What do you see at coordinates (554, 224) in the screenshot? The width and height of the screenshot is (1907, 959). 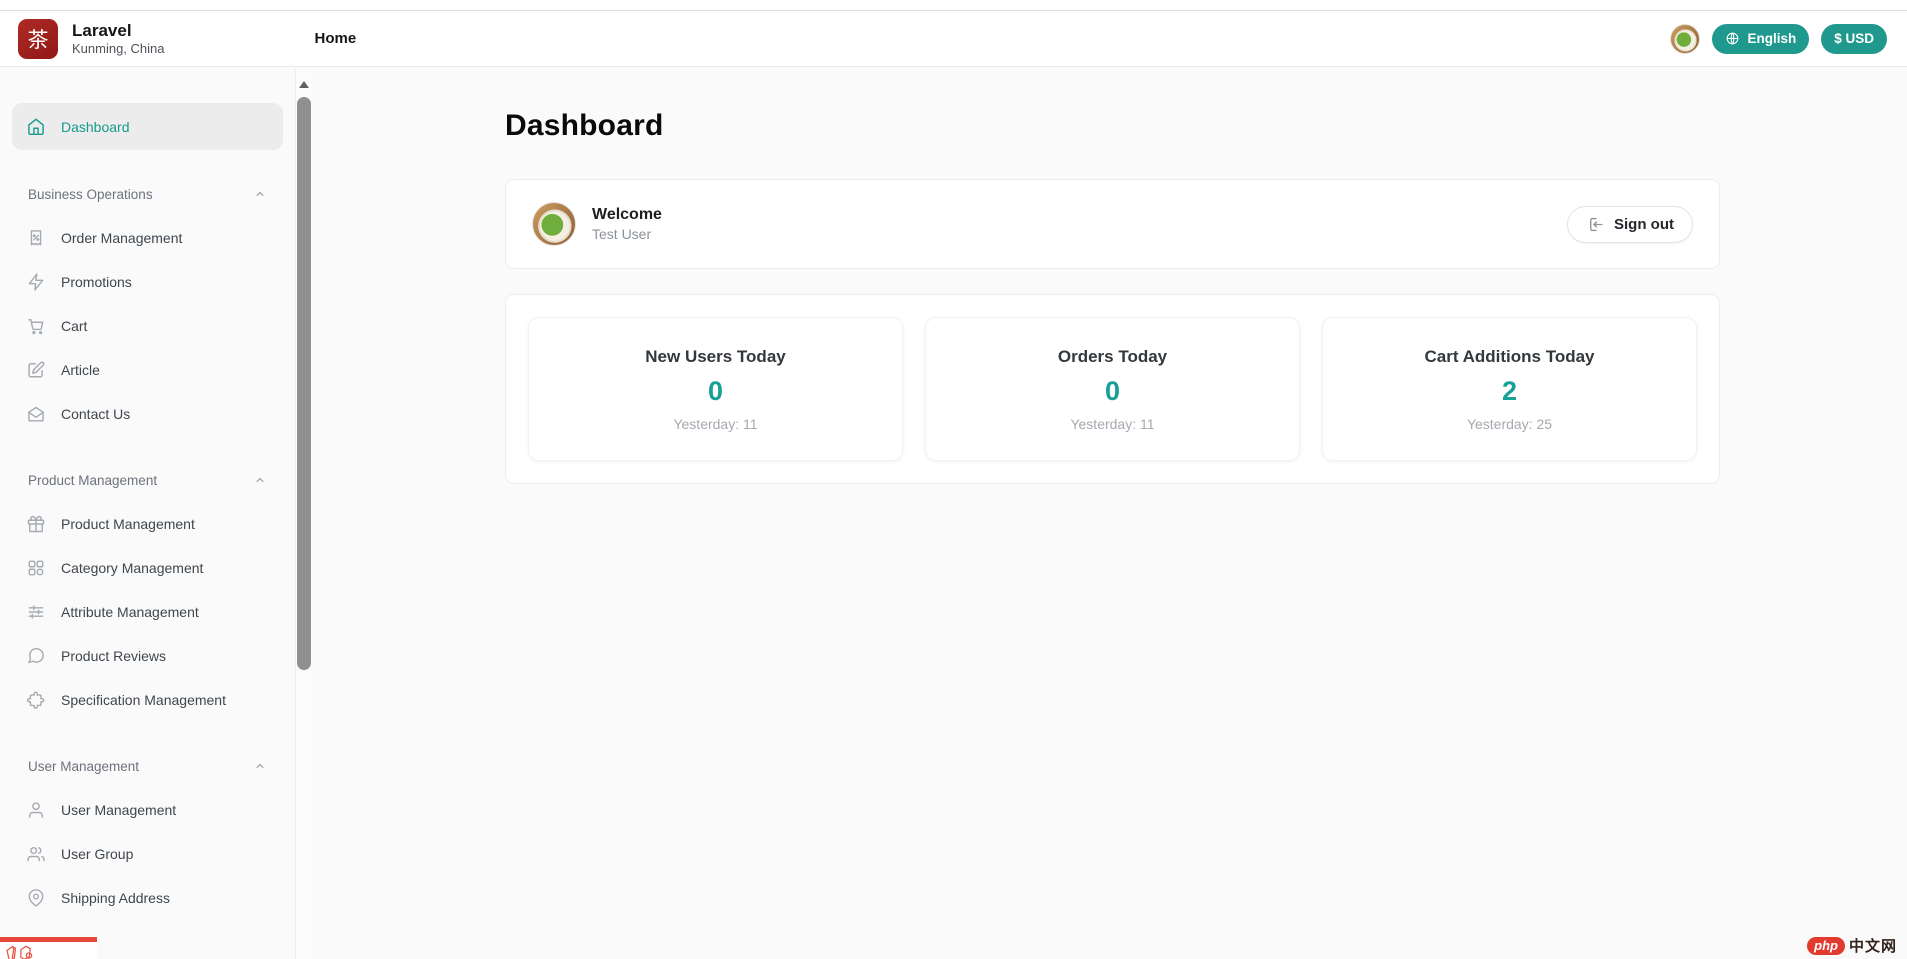 I see `welcome-avatar` at bounding box center [554, 224].